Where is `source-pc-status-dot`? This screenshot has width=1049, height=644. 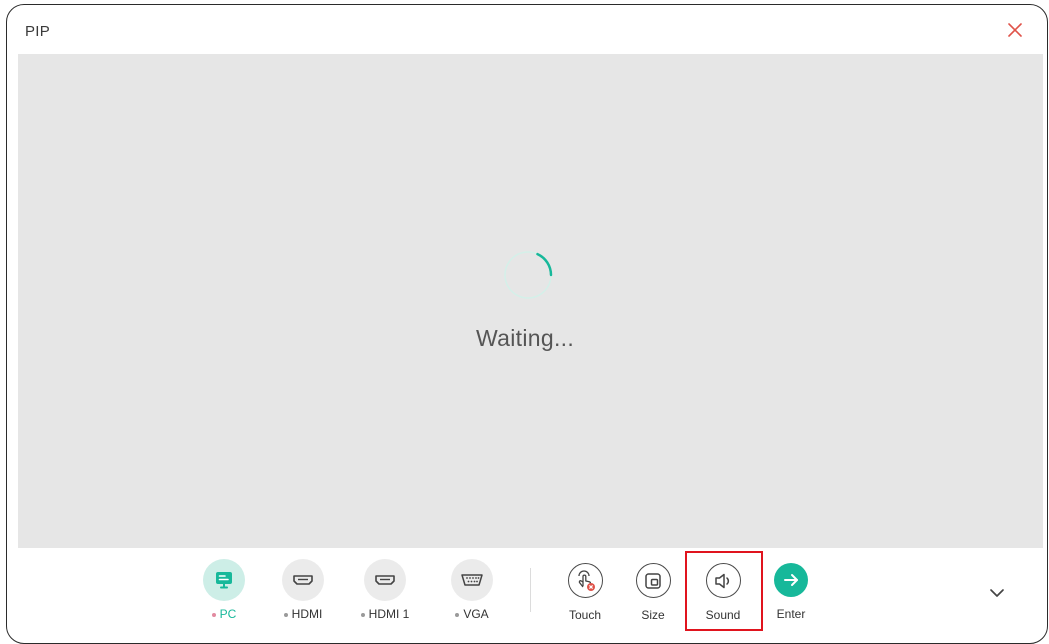
source-pc-status-dot is located at coordinates (213, 614).